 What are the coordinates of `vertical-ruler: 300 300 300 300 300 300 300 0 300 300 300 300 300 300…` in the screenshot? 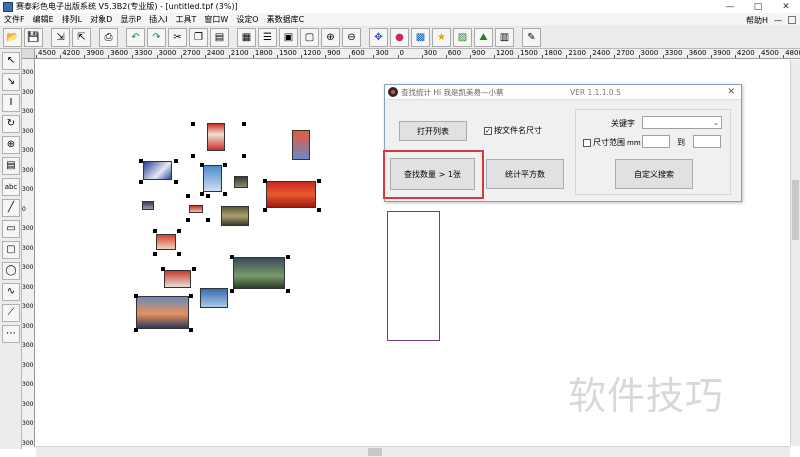 It's located at (28, 253).